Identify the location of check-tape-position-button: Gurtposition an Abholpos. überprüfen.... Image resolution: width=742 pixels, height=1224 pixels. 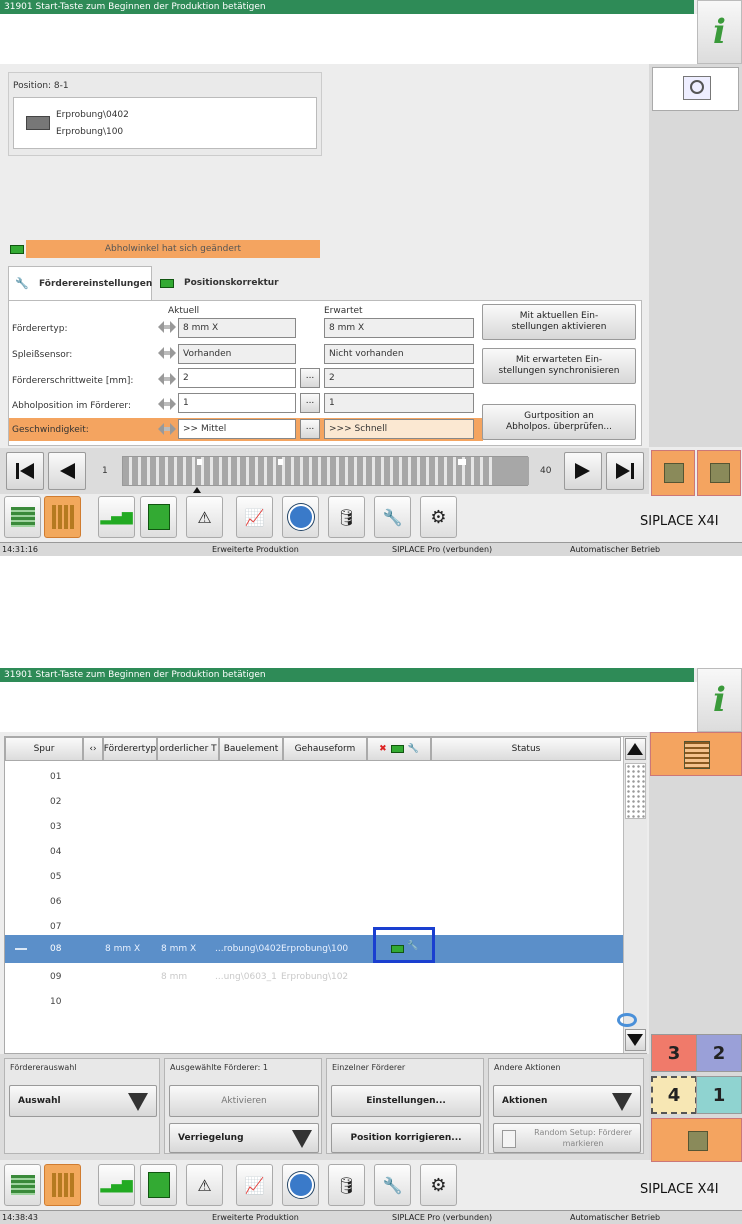
(559, 422).